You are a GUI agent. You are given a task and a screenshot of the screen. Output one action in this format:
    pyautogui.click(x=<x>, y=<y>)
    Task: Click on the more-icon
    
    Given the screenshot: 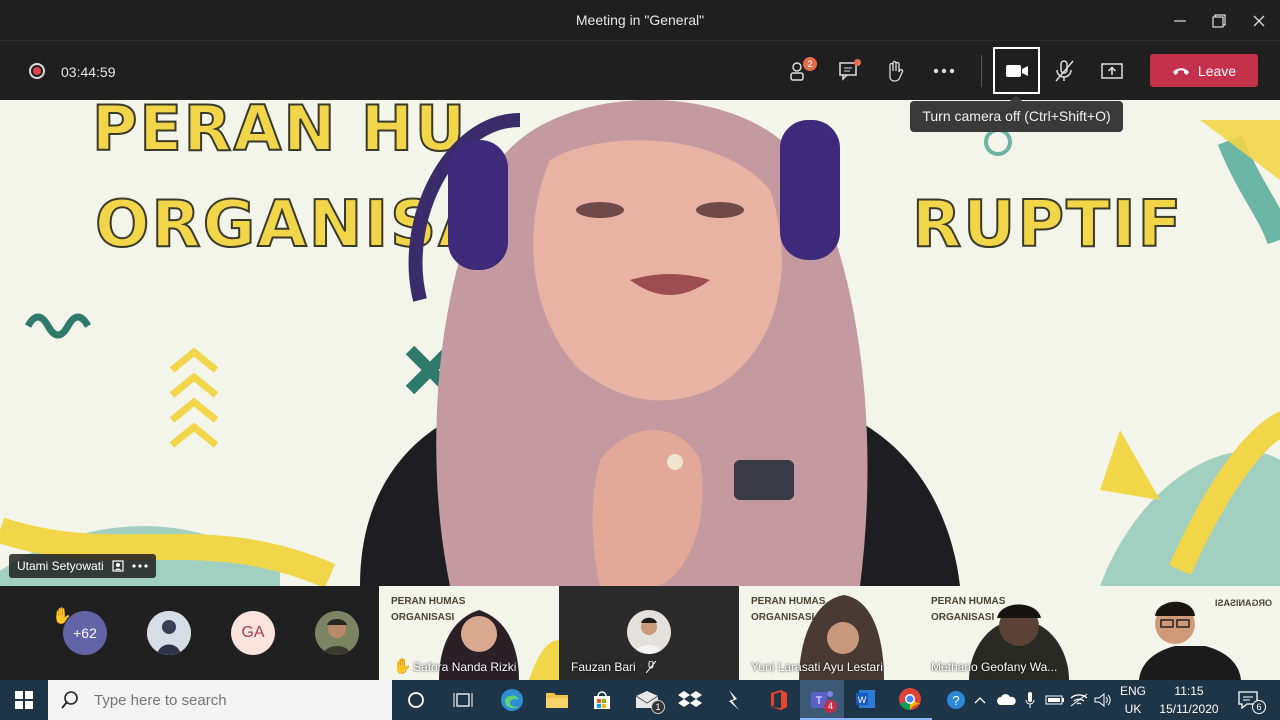 What is the action you would take?
    pyautogui.click(x=944, y=71)
    